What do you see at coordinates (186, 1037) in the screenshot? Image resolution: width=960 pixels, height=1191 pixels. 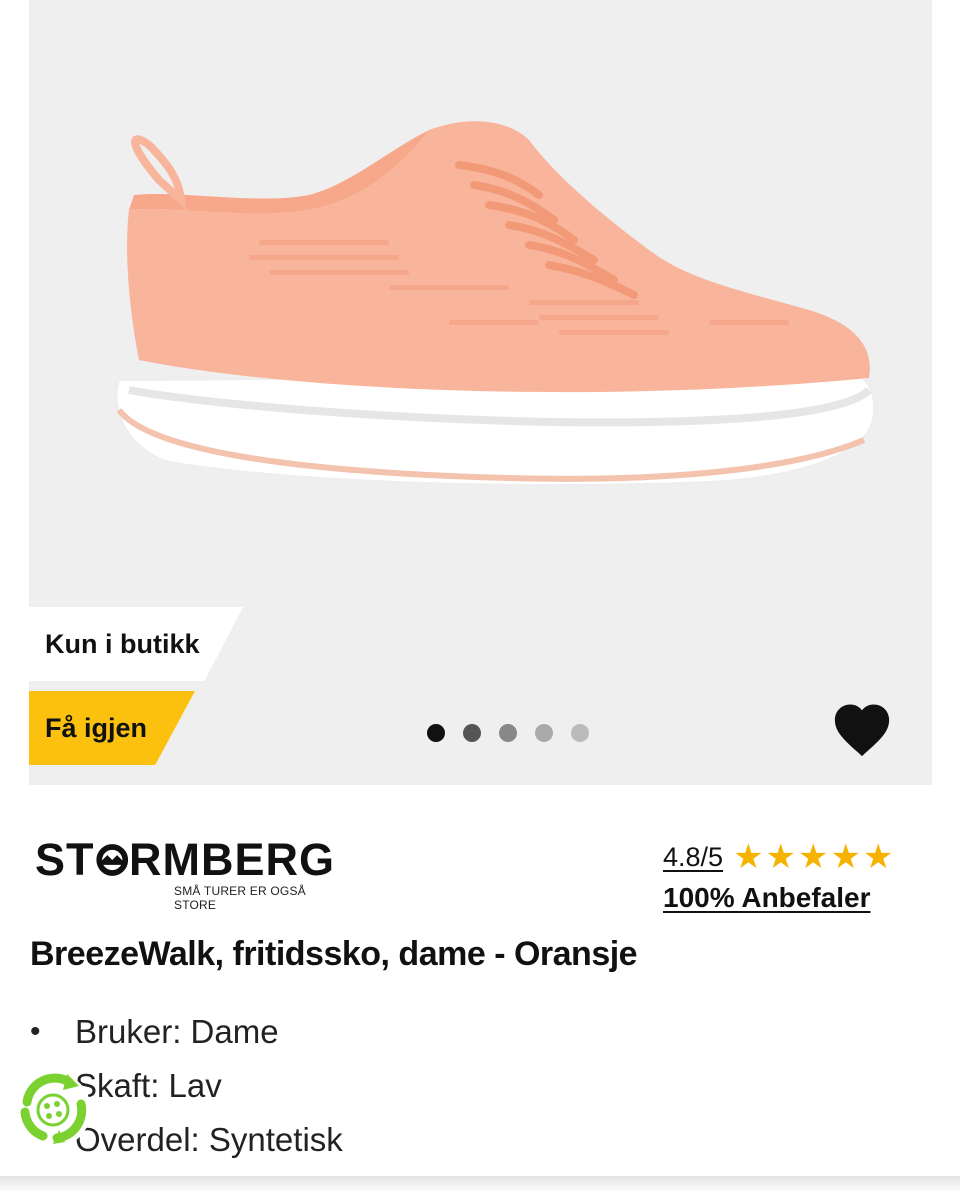 I see `spec-item: • Bruker: Dame` at bounding box center [186, 1037].